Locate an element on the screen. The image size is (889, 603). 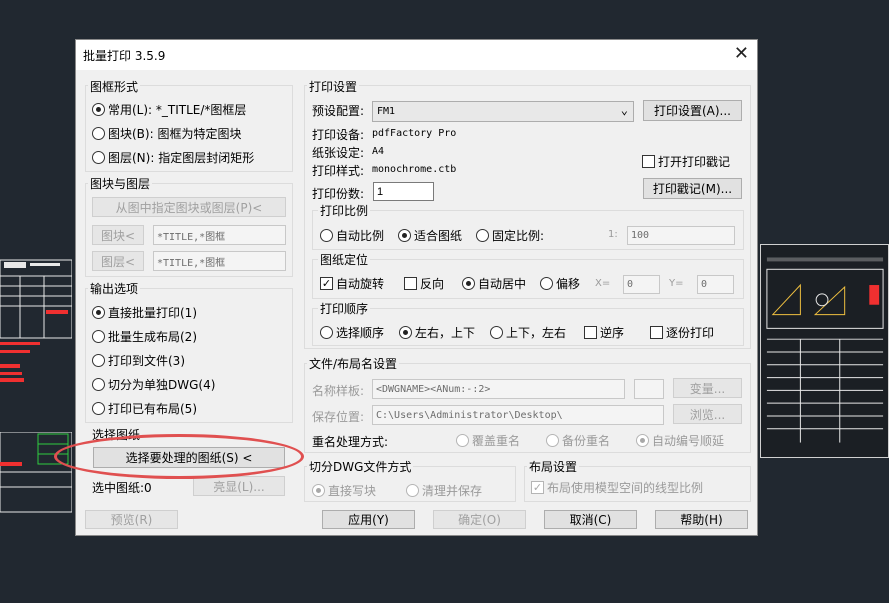
style-value: monochrome.ctb is located at coordinates (414, 169).